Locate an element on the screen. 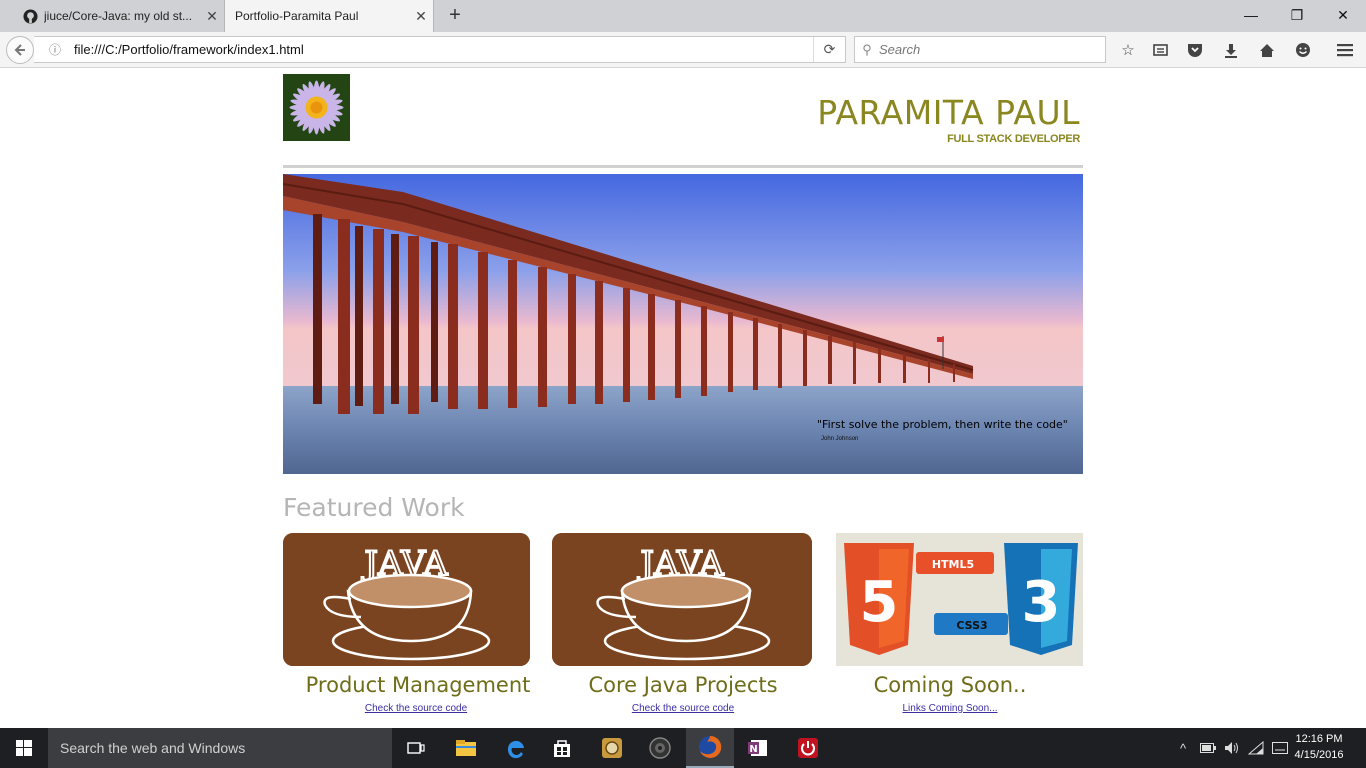 This screenshot has width=1366, height=768. photo-app-icon is located at coordinates (612, 748).